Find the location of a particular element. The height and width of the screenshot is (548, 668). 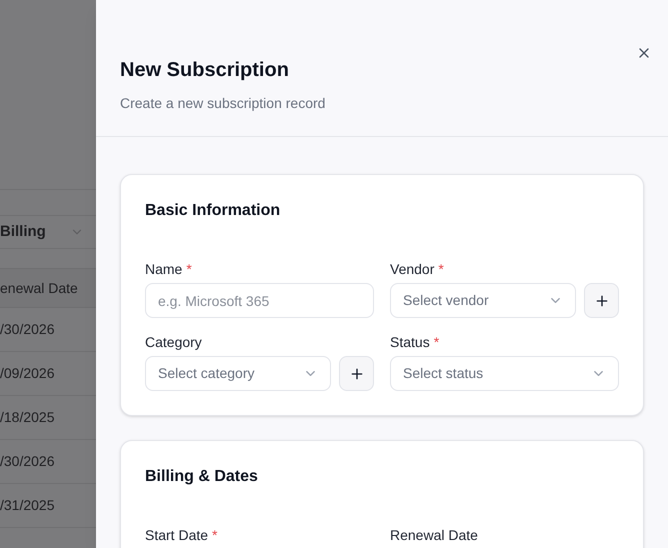

field-label: Start Date is located at coordinates (176, 535).